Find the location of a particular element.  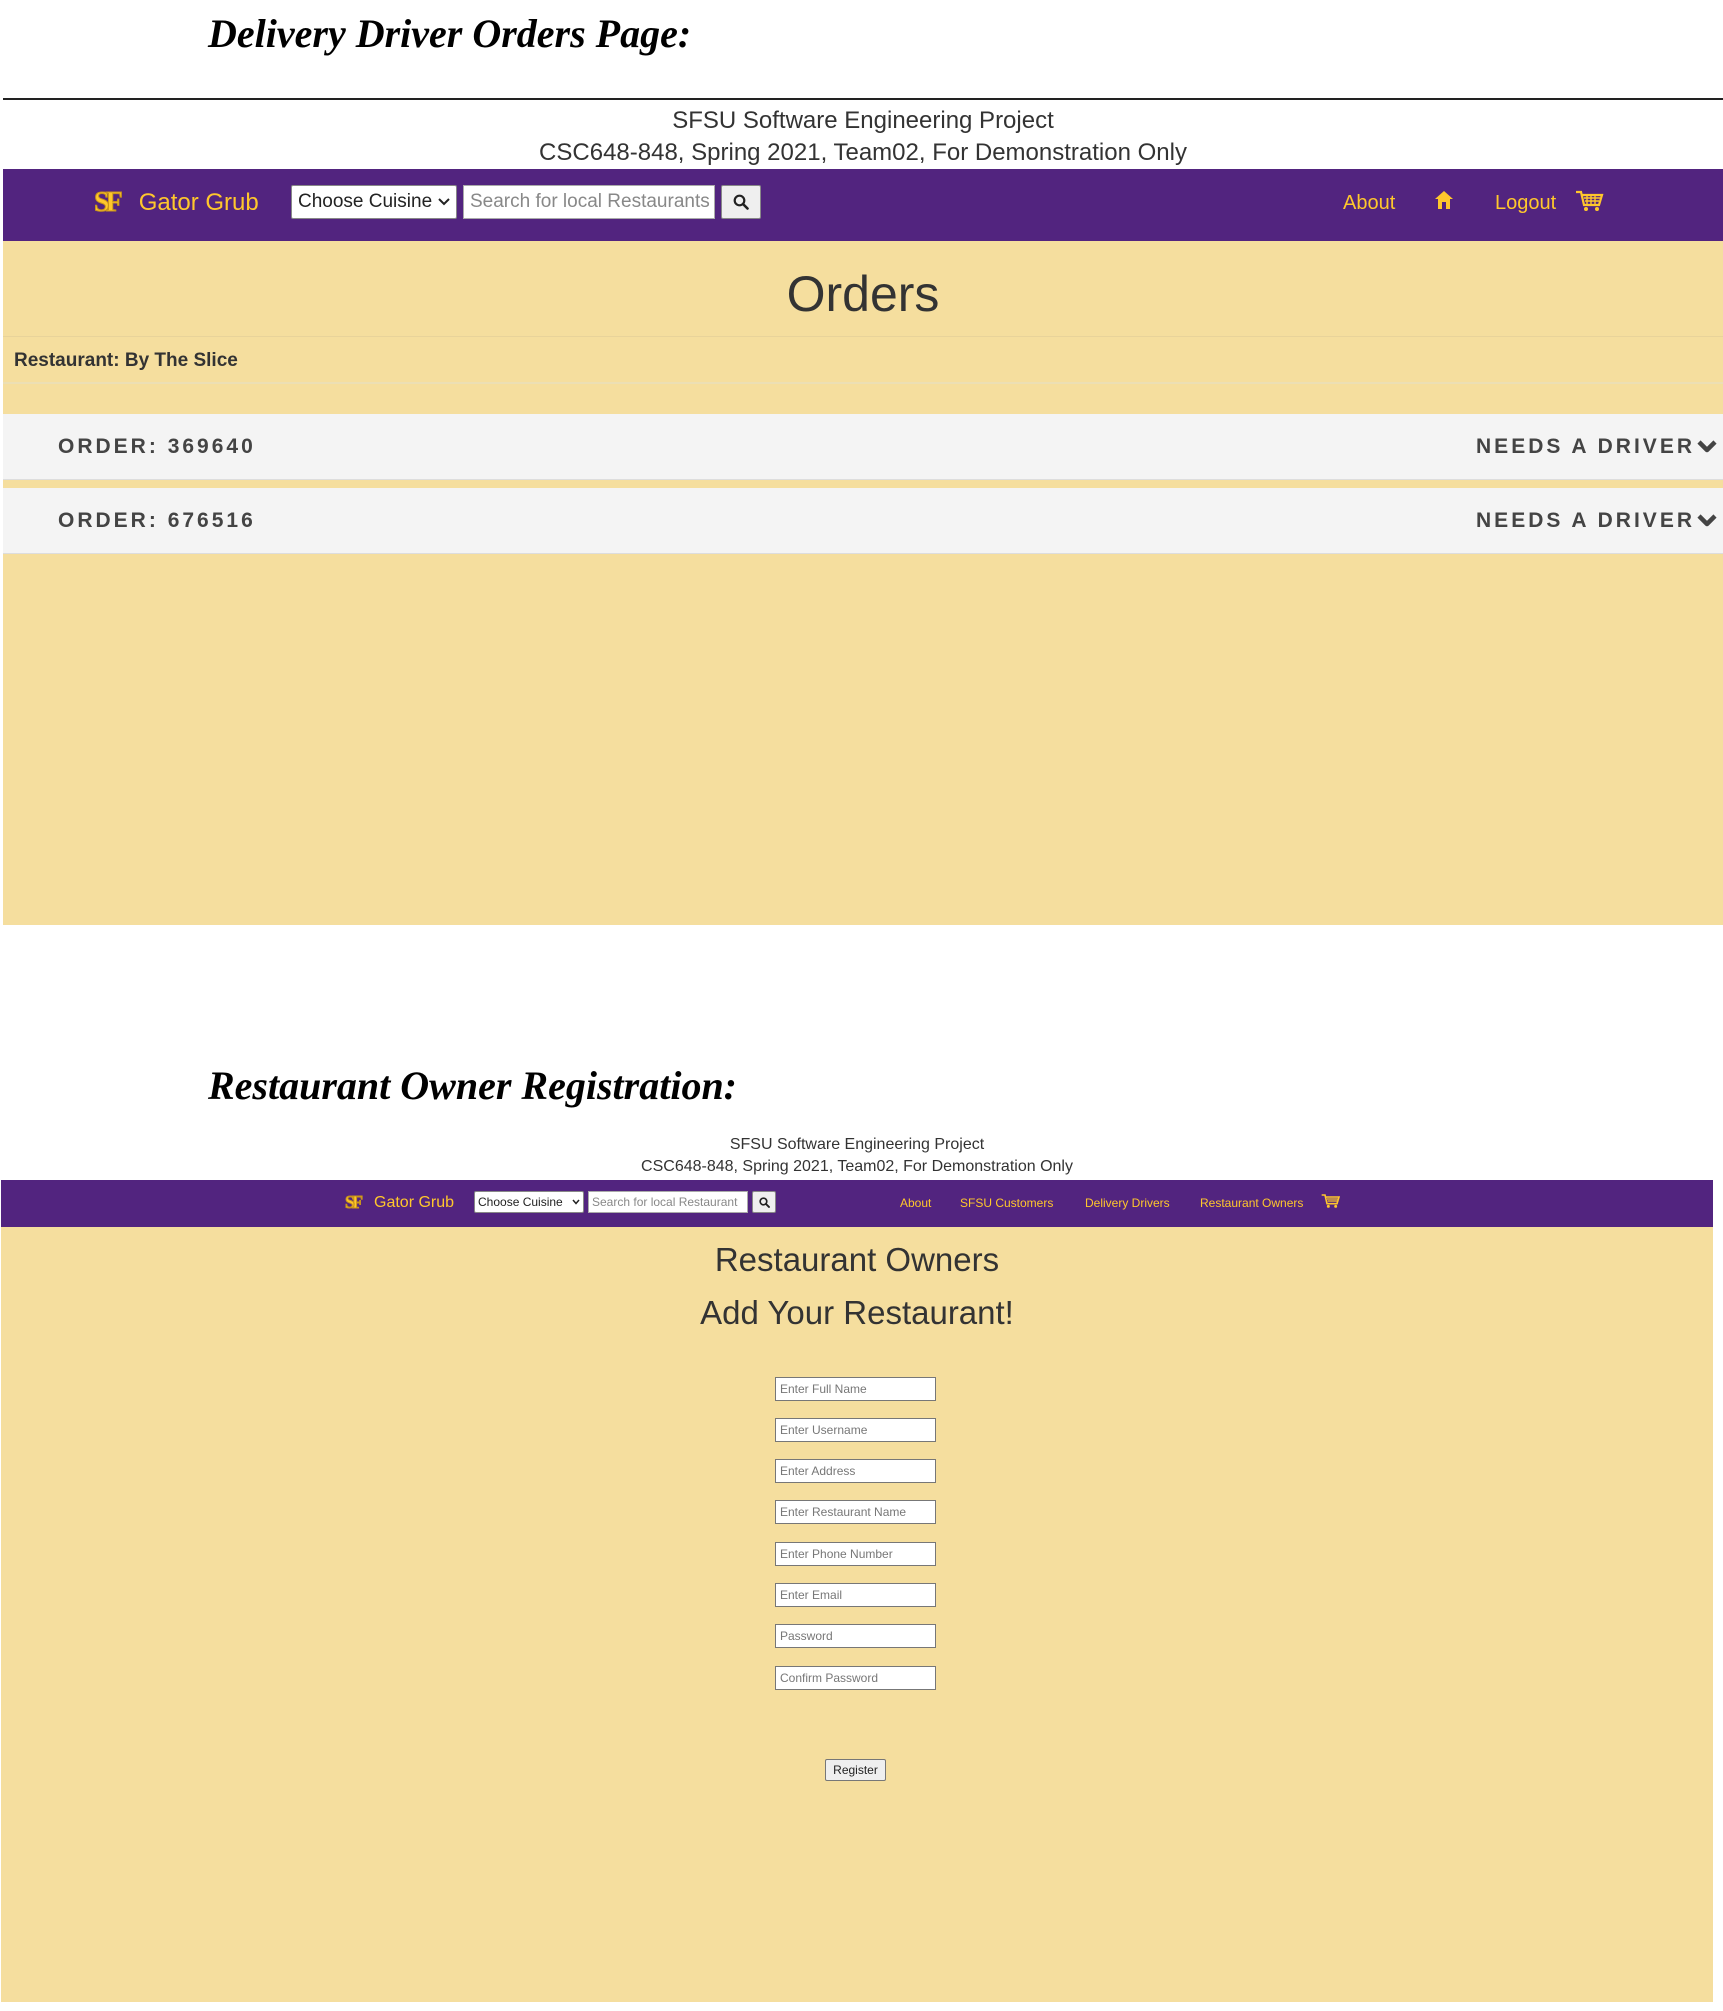

phone-number-field: Enter Phone Number is located at coordinates (855, 1554).